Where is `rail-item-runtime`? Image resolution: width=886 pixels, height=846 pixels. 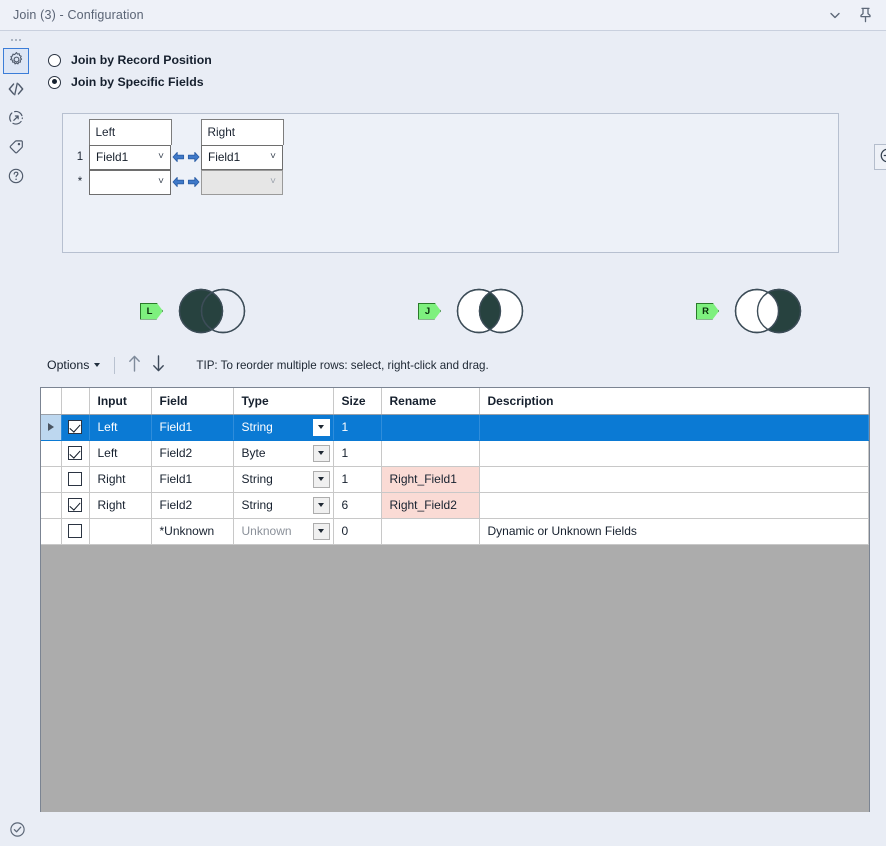
rail-item-runtime is located at coordinates (16, 119).